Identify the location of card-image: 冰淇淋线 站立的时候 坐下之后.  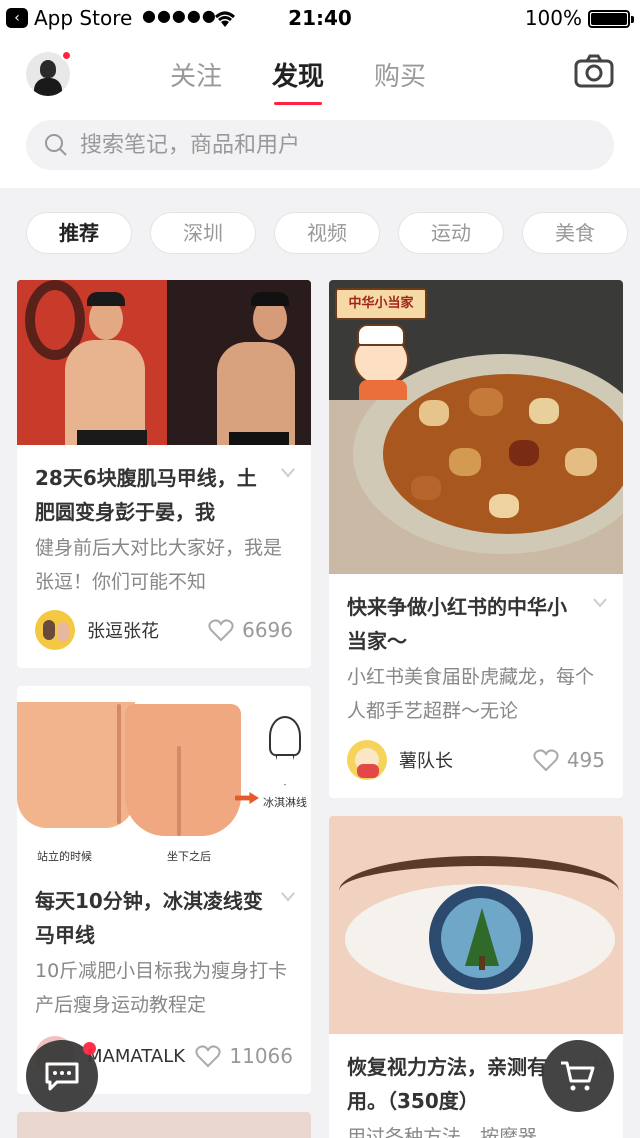
(164, 777).